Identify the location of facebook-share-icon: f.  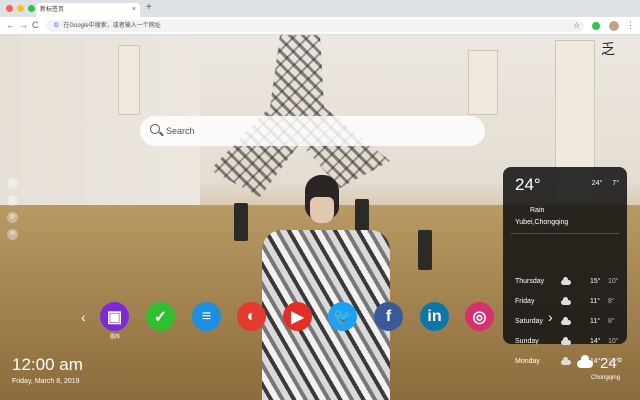
(12, 183).